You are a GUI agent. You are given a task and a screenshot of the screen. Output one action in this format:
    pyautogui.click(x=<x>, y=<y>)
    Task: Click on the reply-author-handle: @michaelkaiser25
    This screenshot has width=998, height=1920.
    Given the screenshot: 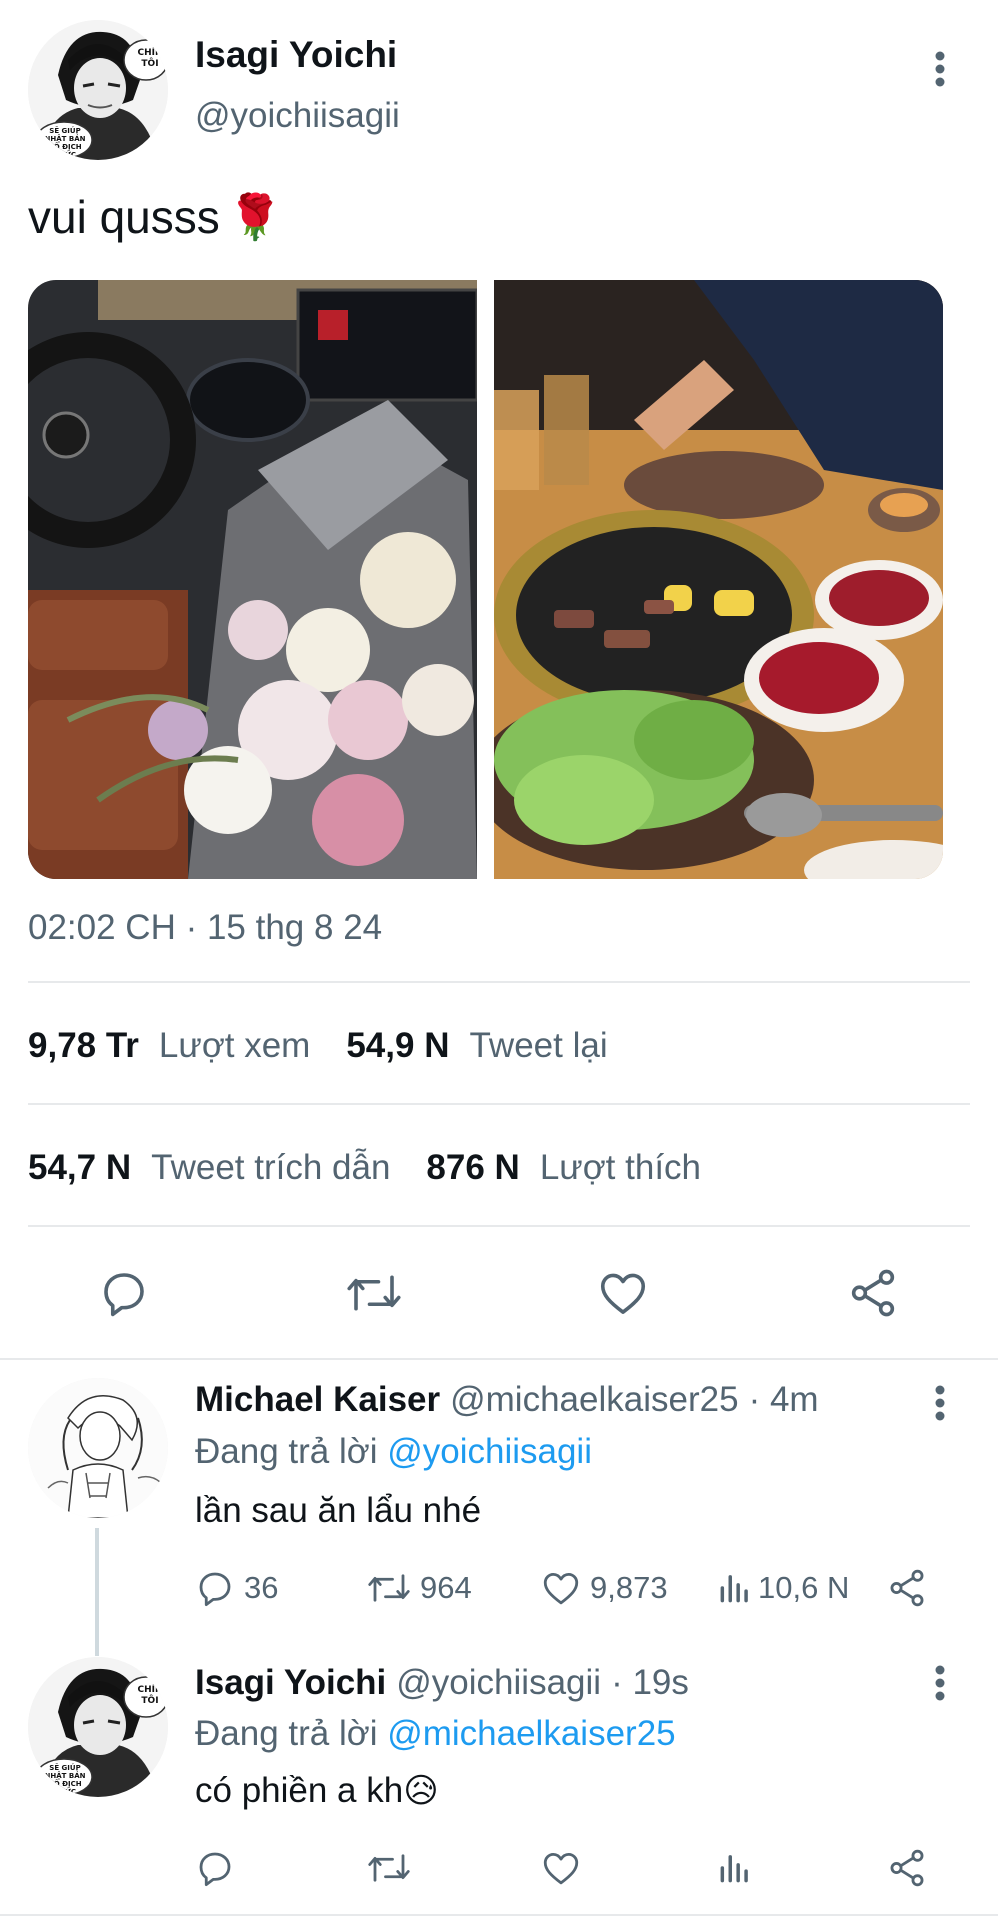 What is the action you would take?
    pyautogui.click(x=594, y=1400)
    